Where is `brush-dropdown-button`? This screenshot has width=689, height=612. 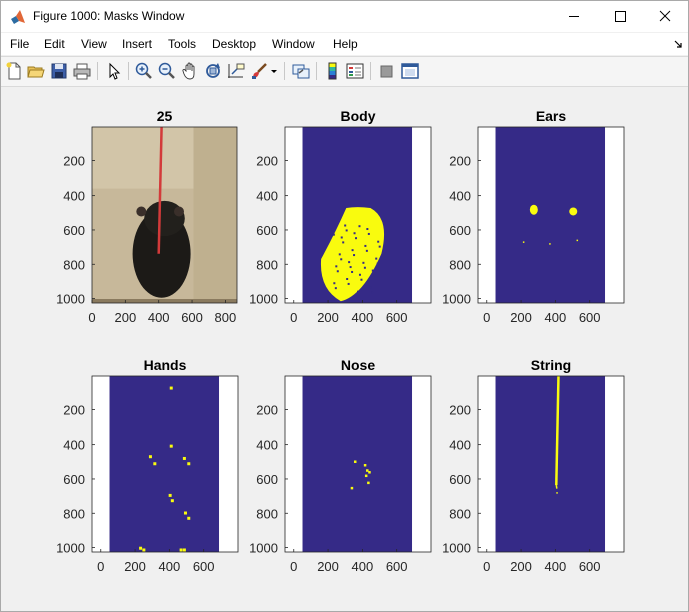
brush-dropdown-button is located at coordinates (274, 71).